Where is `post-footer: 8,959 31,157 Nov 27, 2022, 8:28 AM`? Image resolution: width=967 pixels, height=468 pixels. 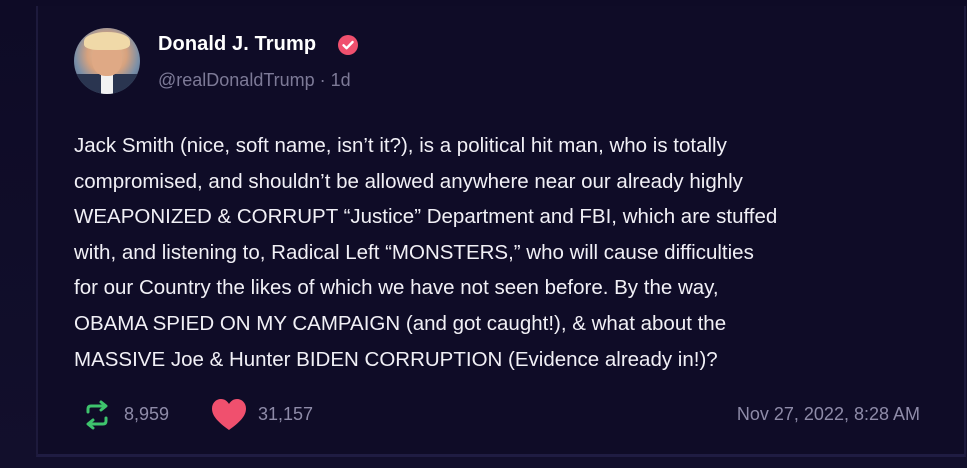 post-footer: 8,959 31,157 Nov 27, 2022, 8:28 AM is located at coordinates (498, 415).